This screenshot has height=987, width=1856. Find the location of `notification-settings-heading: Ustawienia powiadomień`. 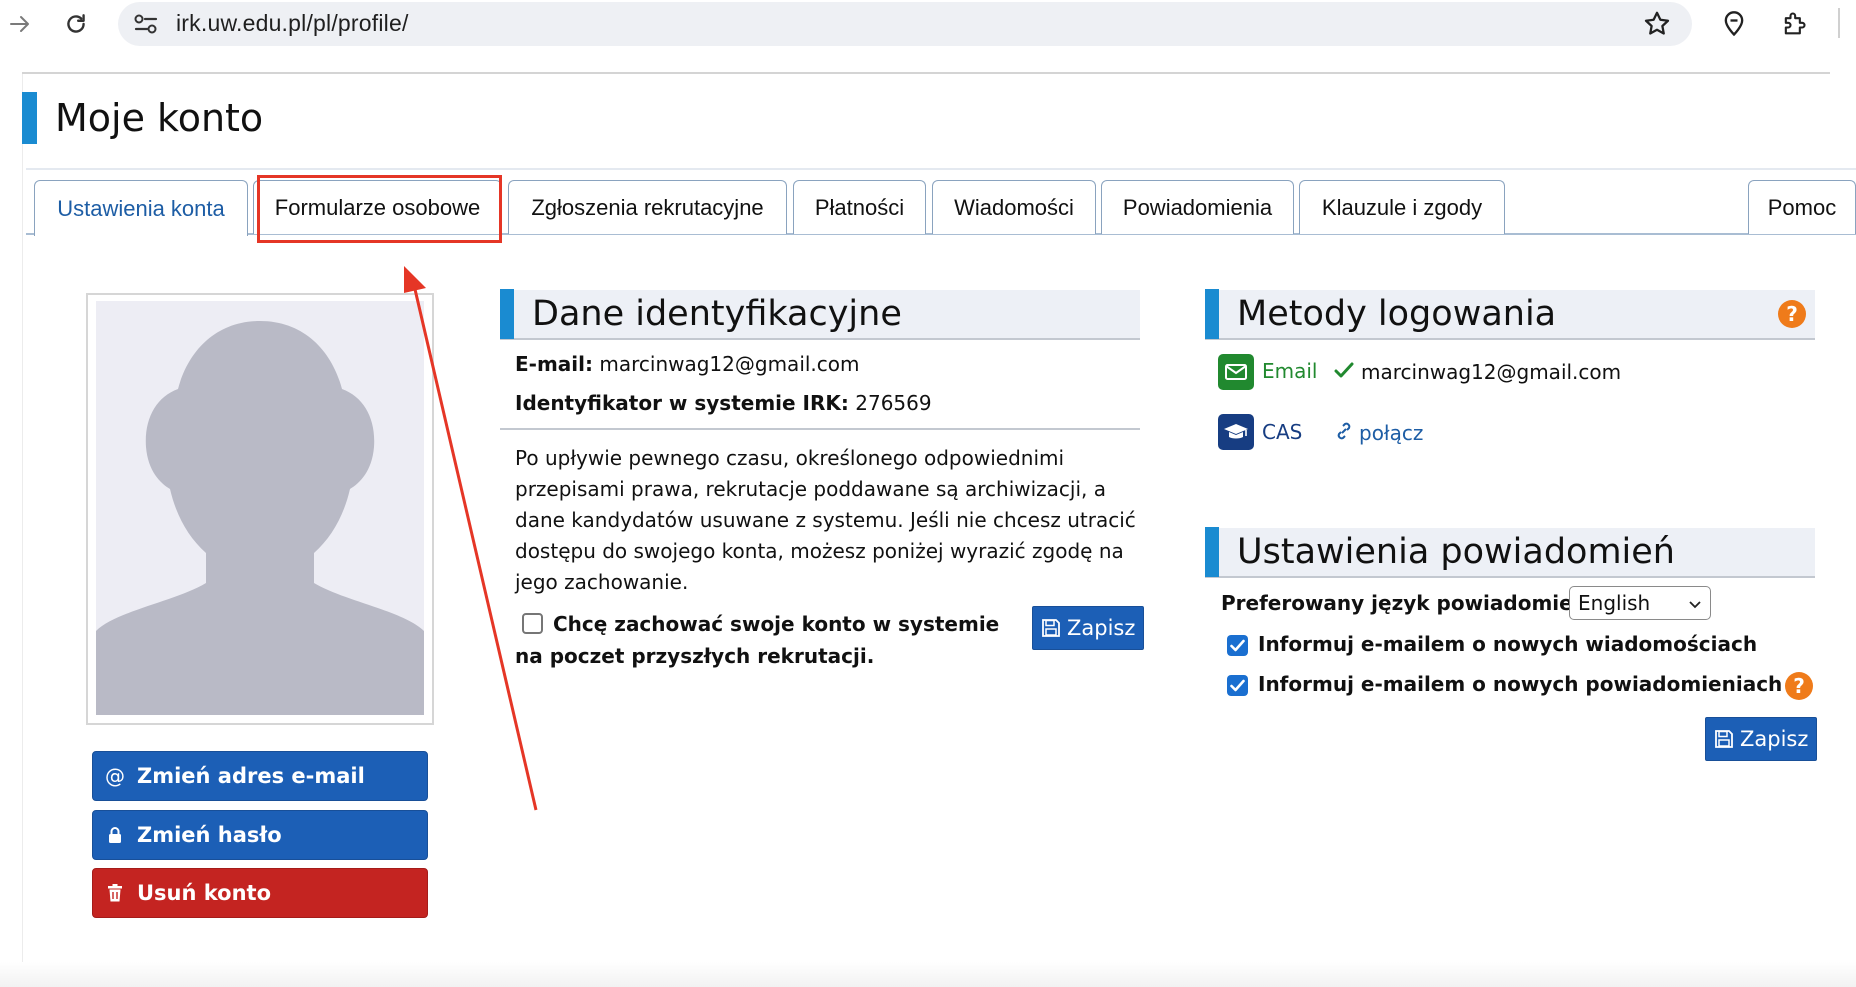

notification-settings-heading: Ustawienia powiadomień is located at coordinates (1456, 552).